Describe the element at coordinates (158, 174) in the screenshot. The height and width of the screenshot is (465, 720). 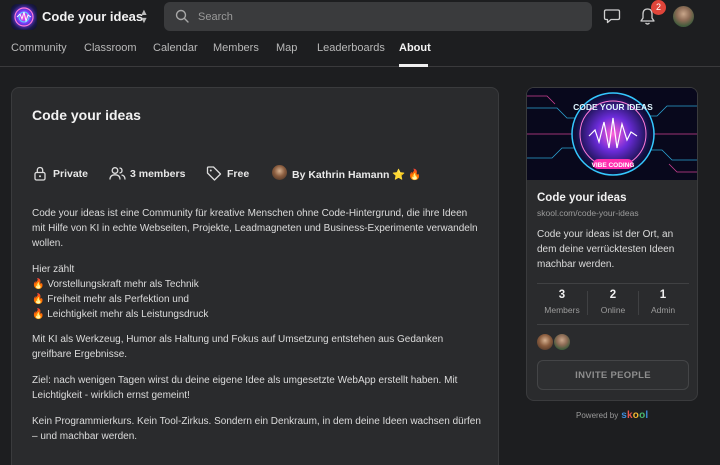
I see `members-count: 3 members` at that location.